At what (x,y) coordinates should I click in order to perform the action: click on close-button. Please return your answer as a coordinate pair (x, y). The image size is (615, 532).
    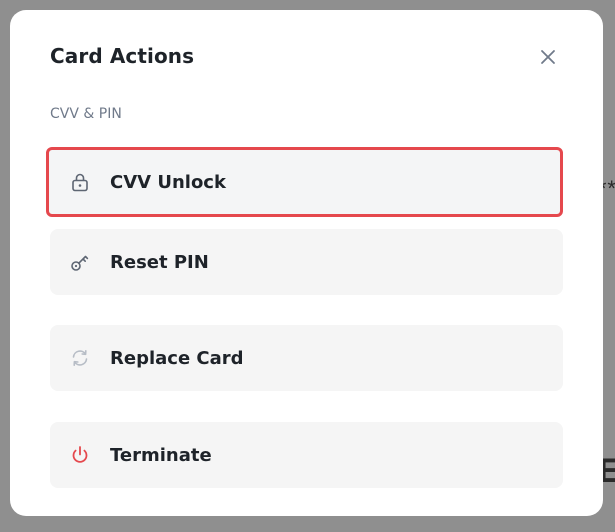
    Looking at the image, I should click on (548, 57).